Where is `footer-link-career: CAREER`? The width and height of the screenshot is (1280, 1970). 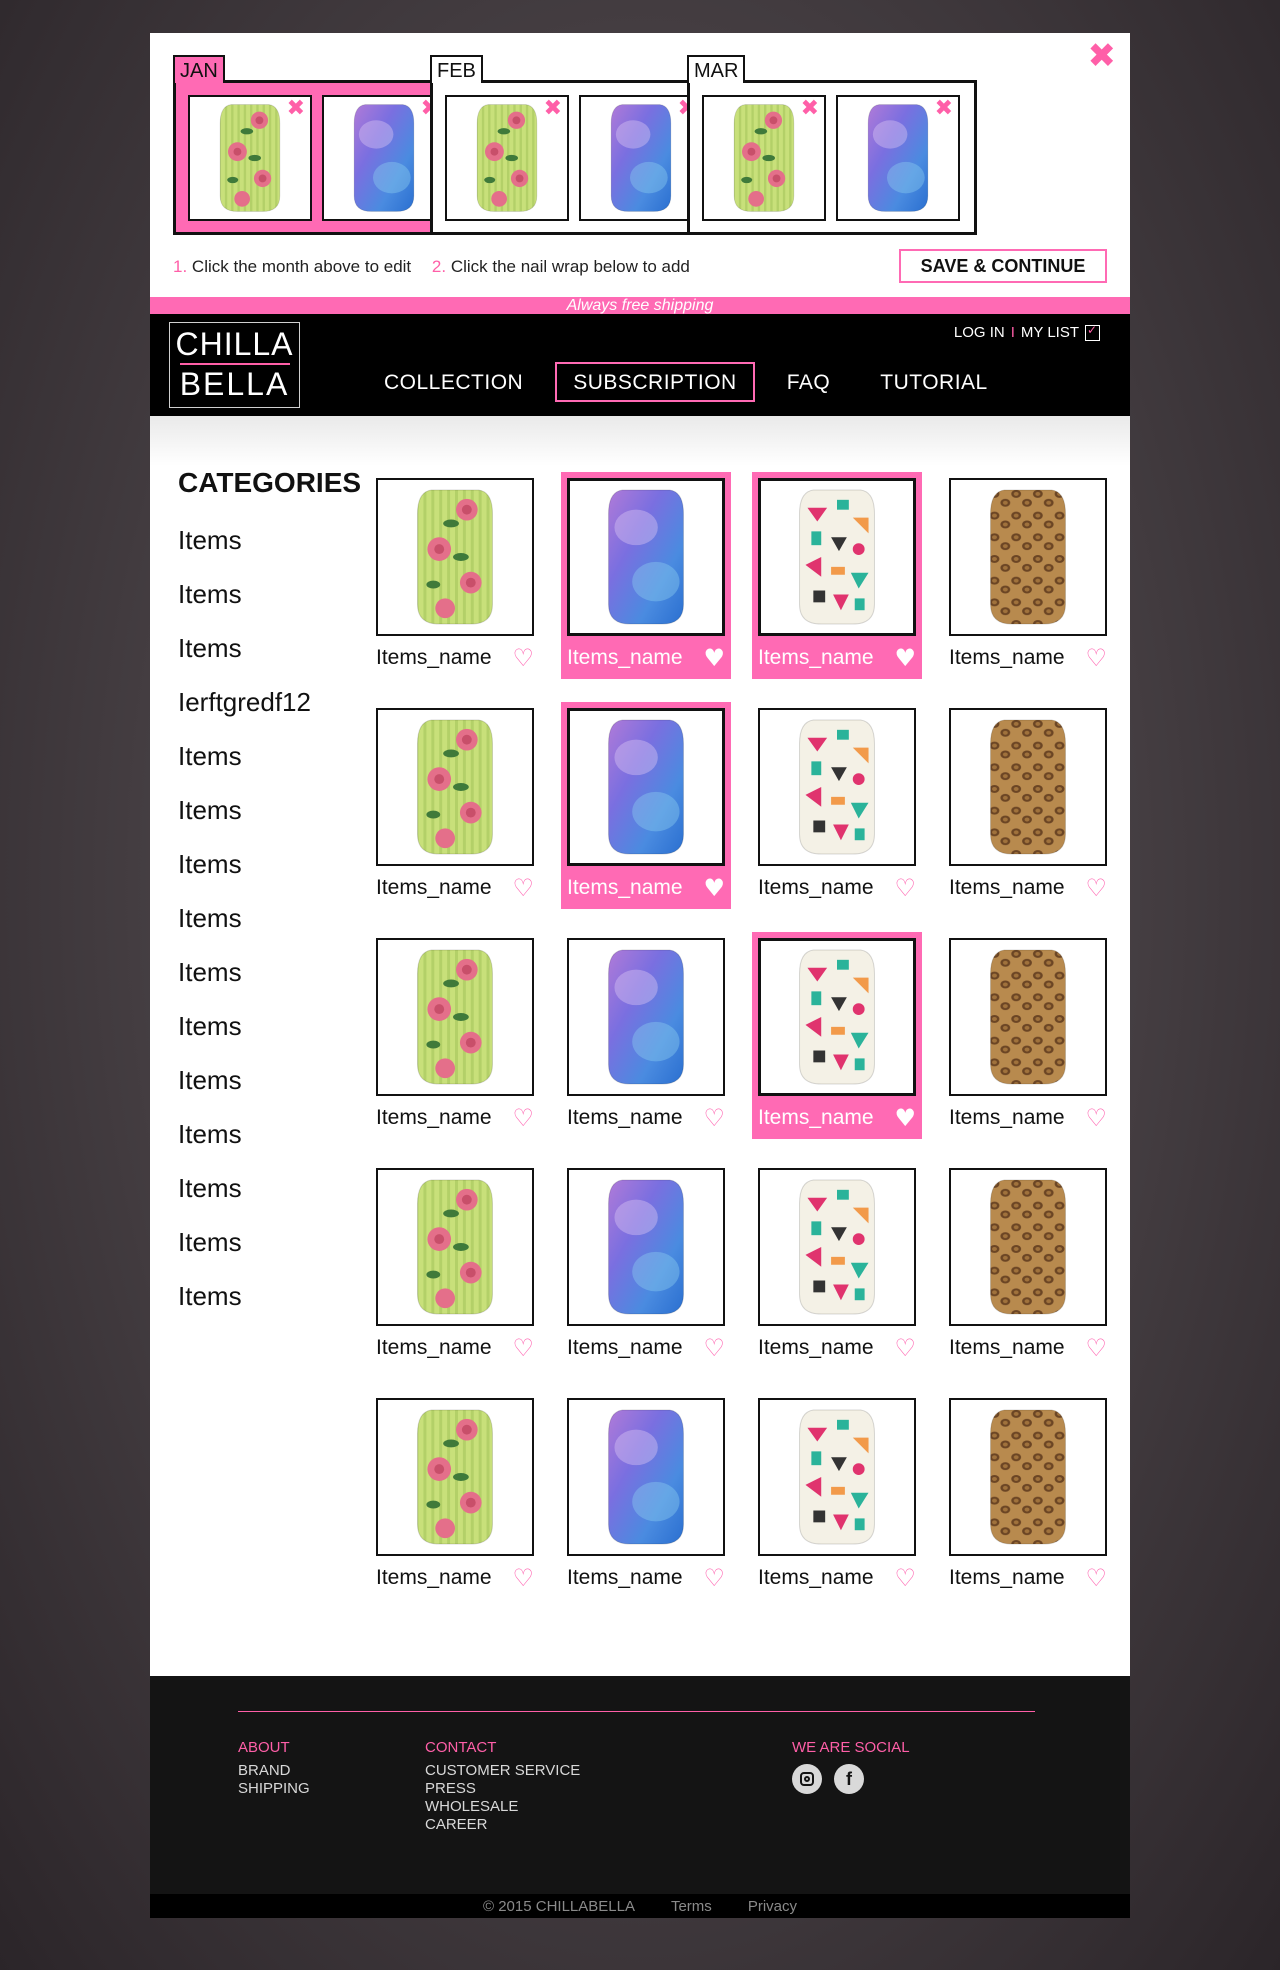 footer-link-career: CAREER is located at coordinates (502, 1825).